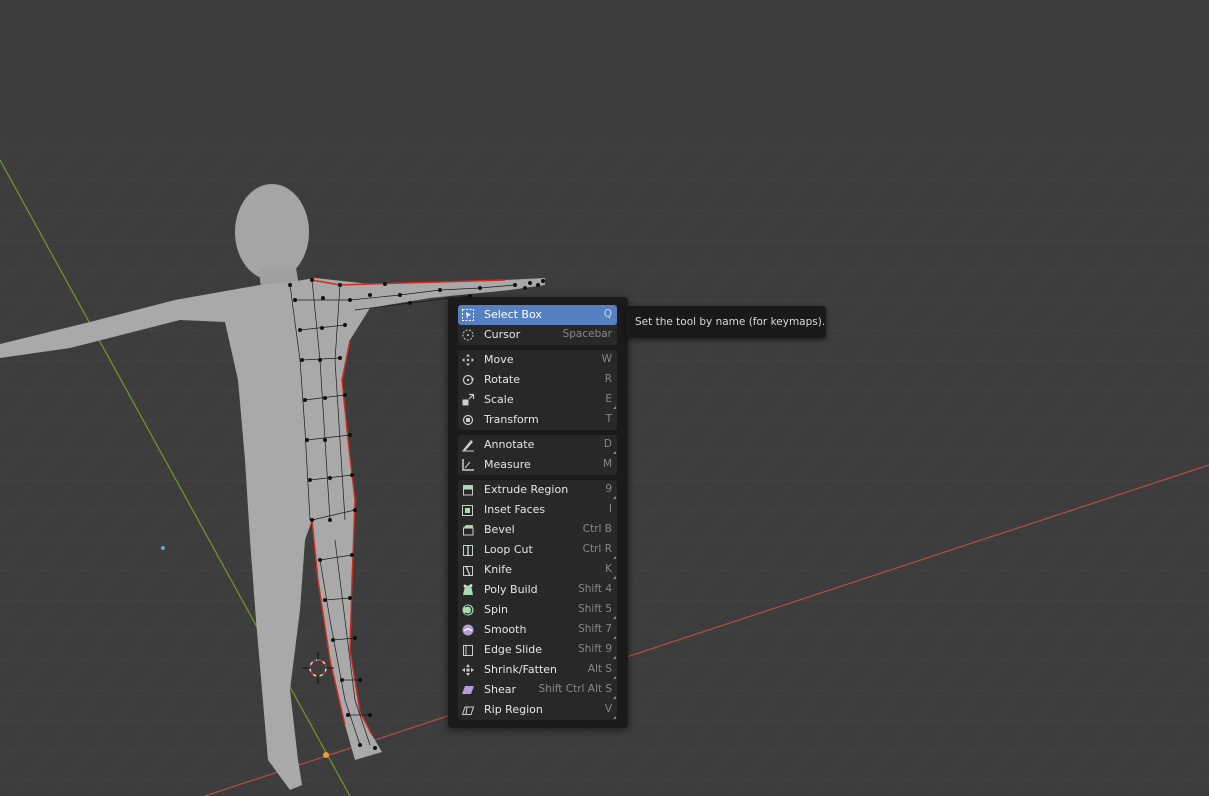 The width and height of the screenshot is (1209, 796). What do you see at coordinates (608, 489) in the screenshot?
I see `shortcut-label: 9` at bounding box center [608, 489].